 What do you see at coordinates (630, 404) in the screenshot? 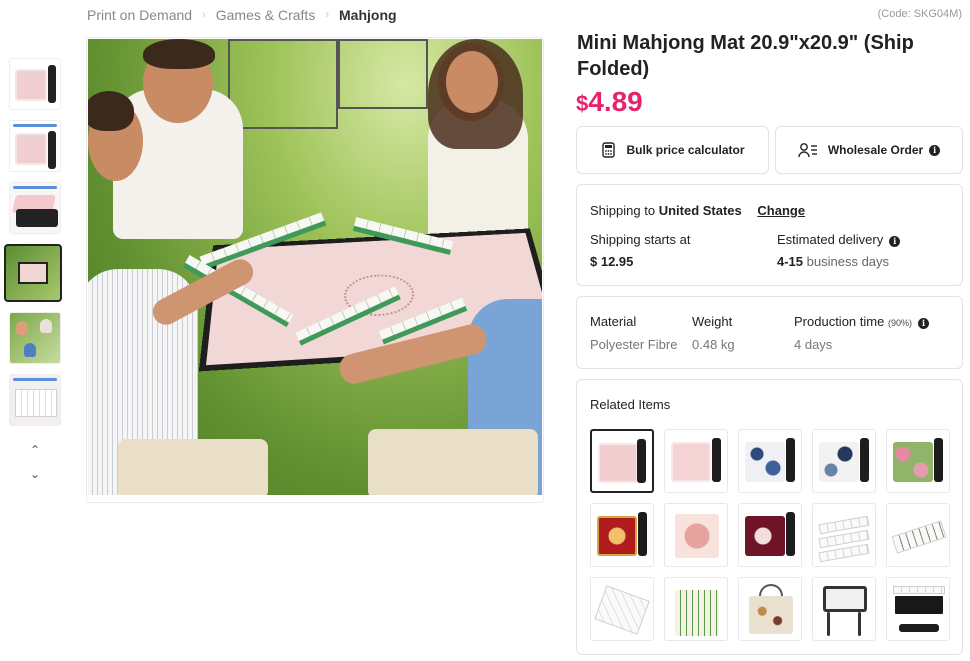
I see `related-items-header: Related Items` at bounding box center [630, 404].